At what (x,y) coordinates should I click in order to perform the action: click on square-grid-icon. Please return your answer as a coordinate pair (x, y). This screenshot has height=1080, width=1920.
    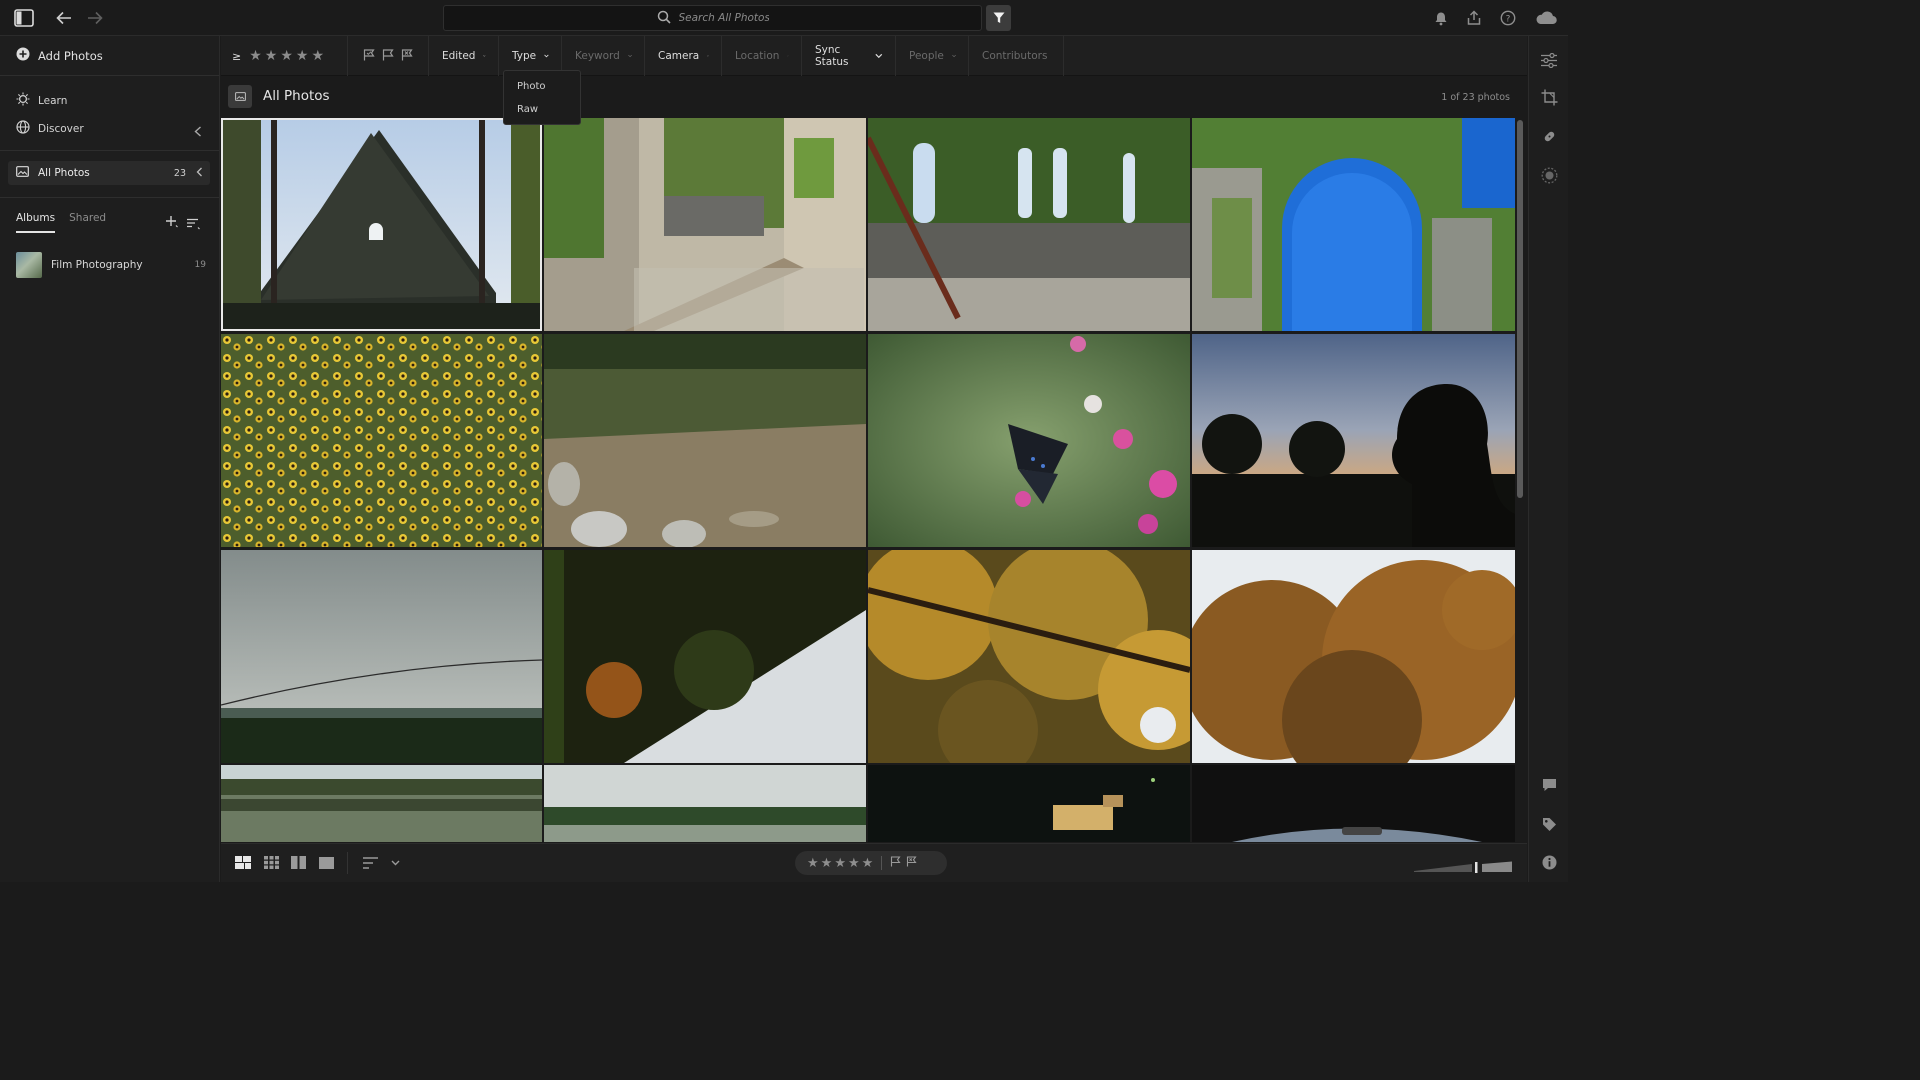
    Looking at the image, I should click on (271, 862).